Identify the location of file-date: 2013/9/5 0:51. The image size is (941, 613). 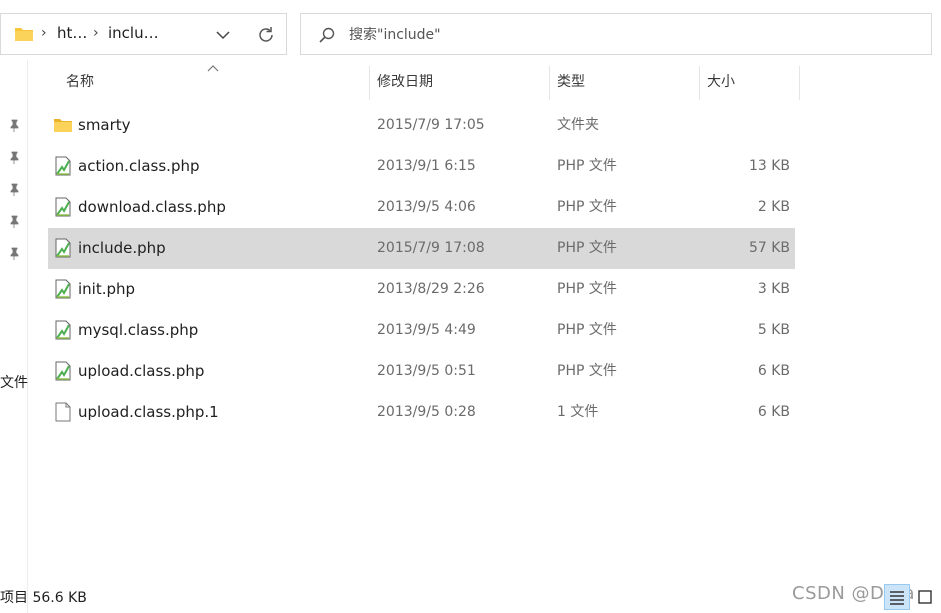
(426, 371).